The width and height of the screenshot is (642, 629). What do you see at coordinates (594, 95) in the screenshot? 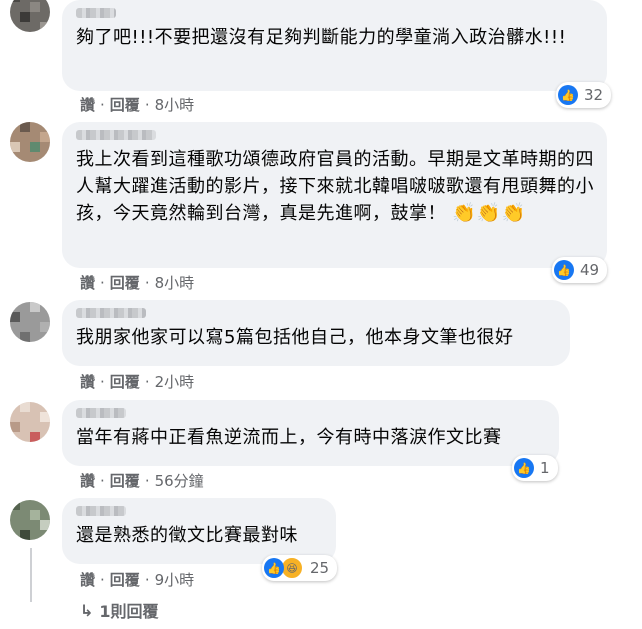
I see `reaction-count: 32` at bounding box center [594, 95].